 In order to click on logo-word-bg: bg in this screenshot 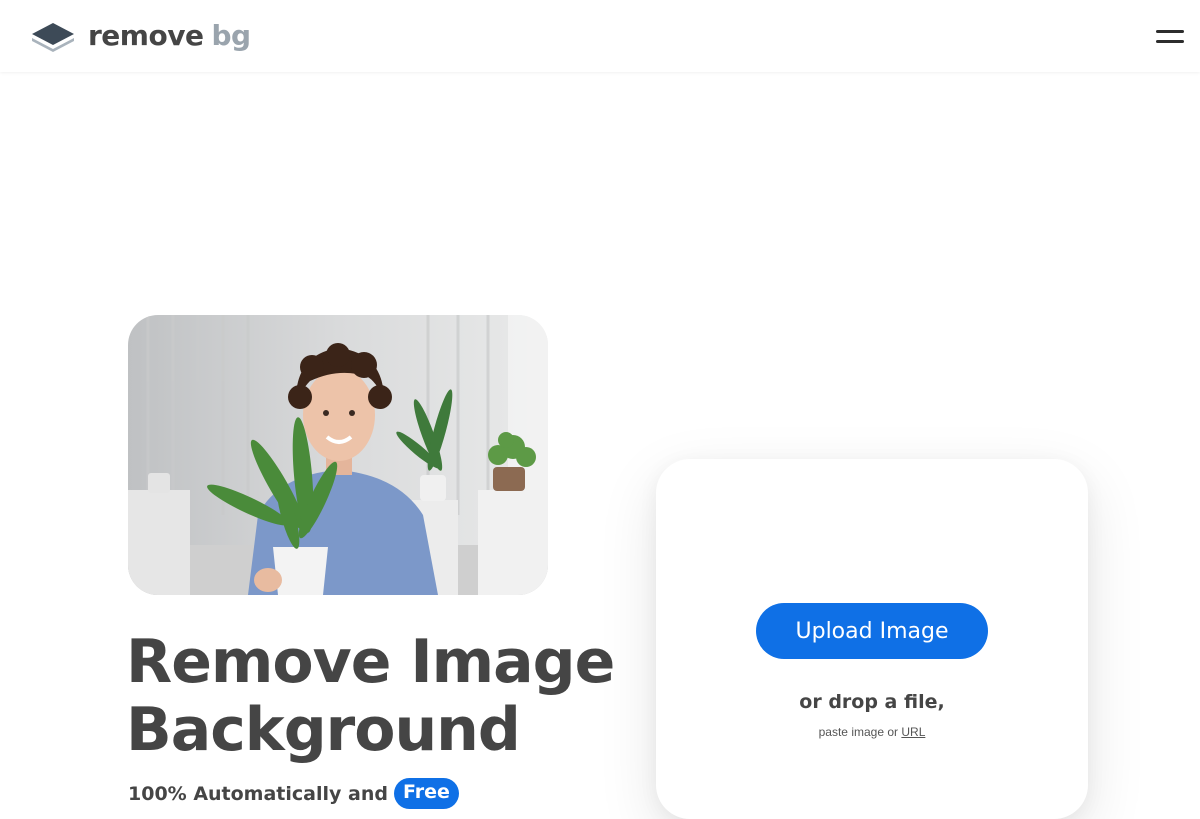, I will do `click(231, 35)`.